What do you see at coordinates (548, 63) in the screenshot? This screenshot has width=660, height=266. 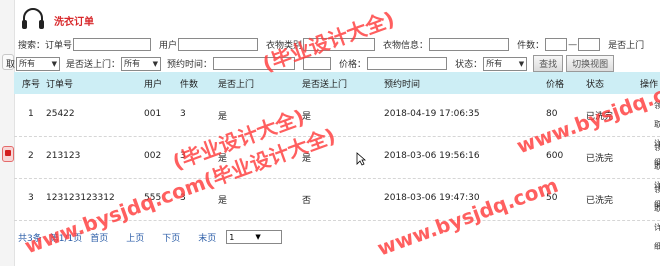 I see `search-button: 查找` at bounding box center [548, 63].